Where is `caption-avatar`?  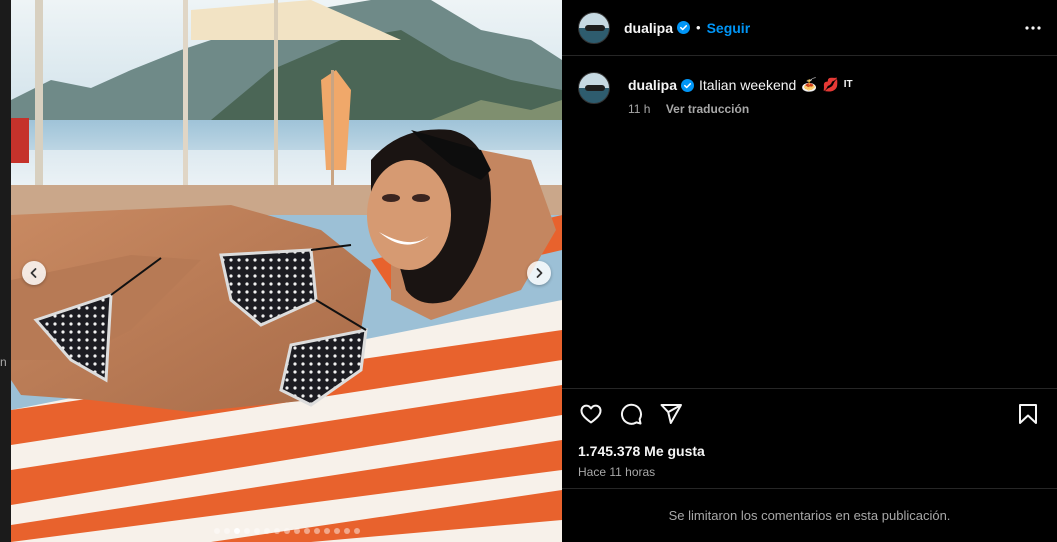 caption-avatar is located at coordinates (594, 88).